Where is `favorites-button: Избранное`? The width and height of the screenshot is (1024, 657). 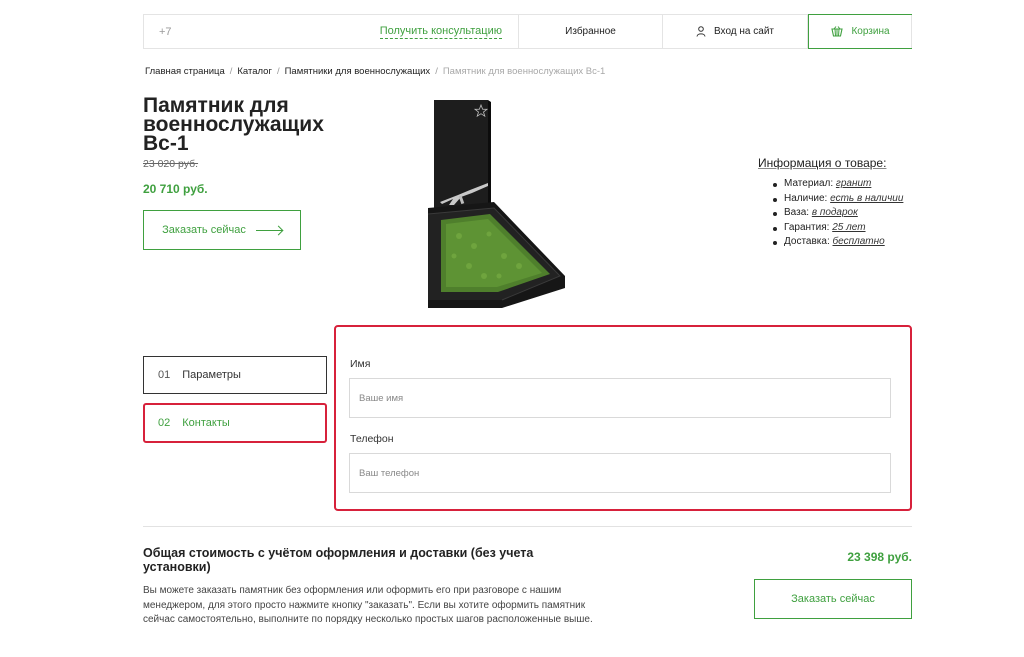
favorites-button: Избранное is located at coordinates (591, 31).